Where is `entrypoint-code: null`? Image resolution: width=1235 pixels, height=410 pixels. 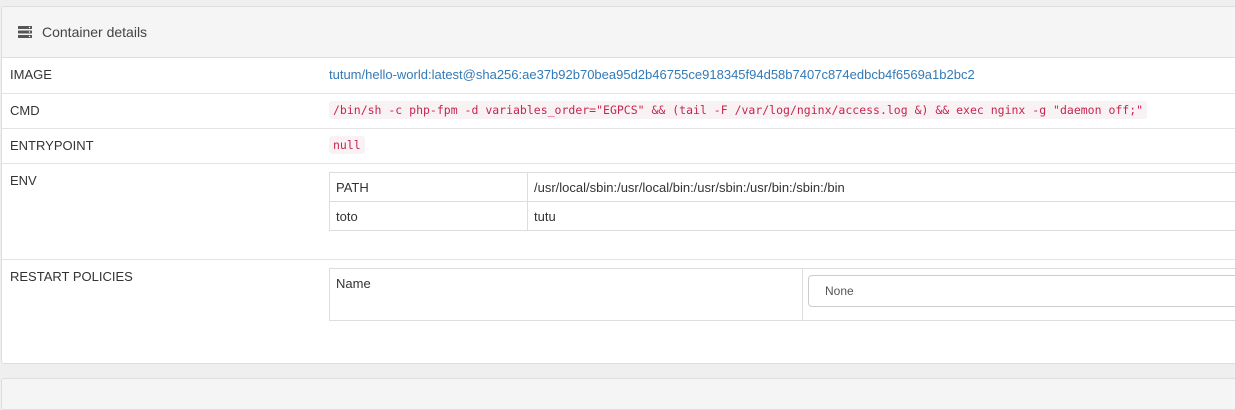
entrypoint-code: null is located at coordinates (347, 145).